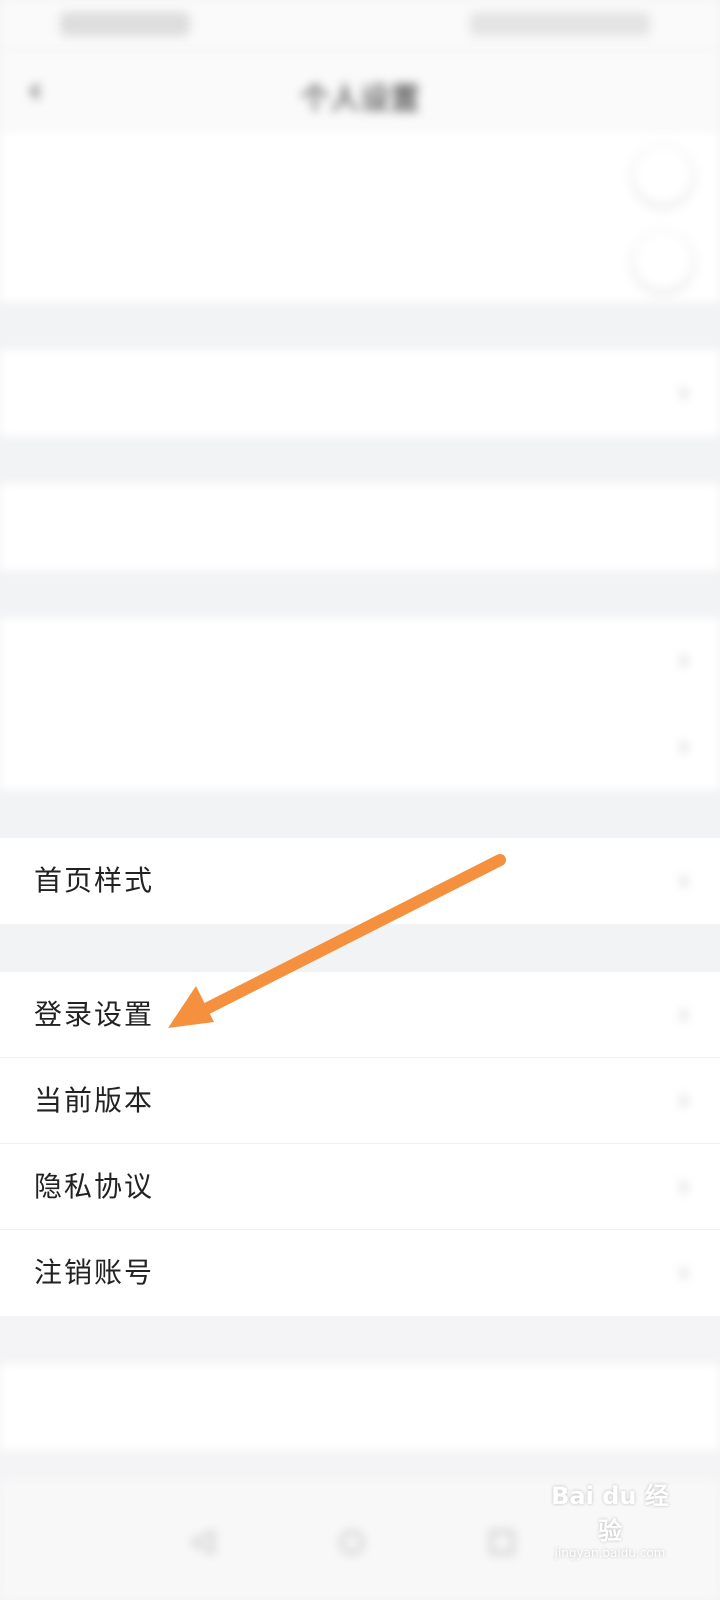 This screenshot has height=1600, width=720. I want to click on battery-icon, so click(560, 24).